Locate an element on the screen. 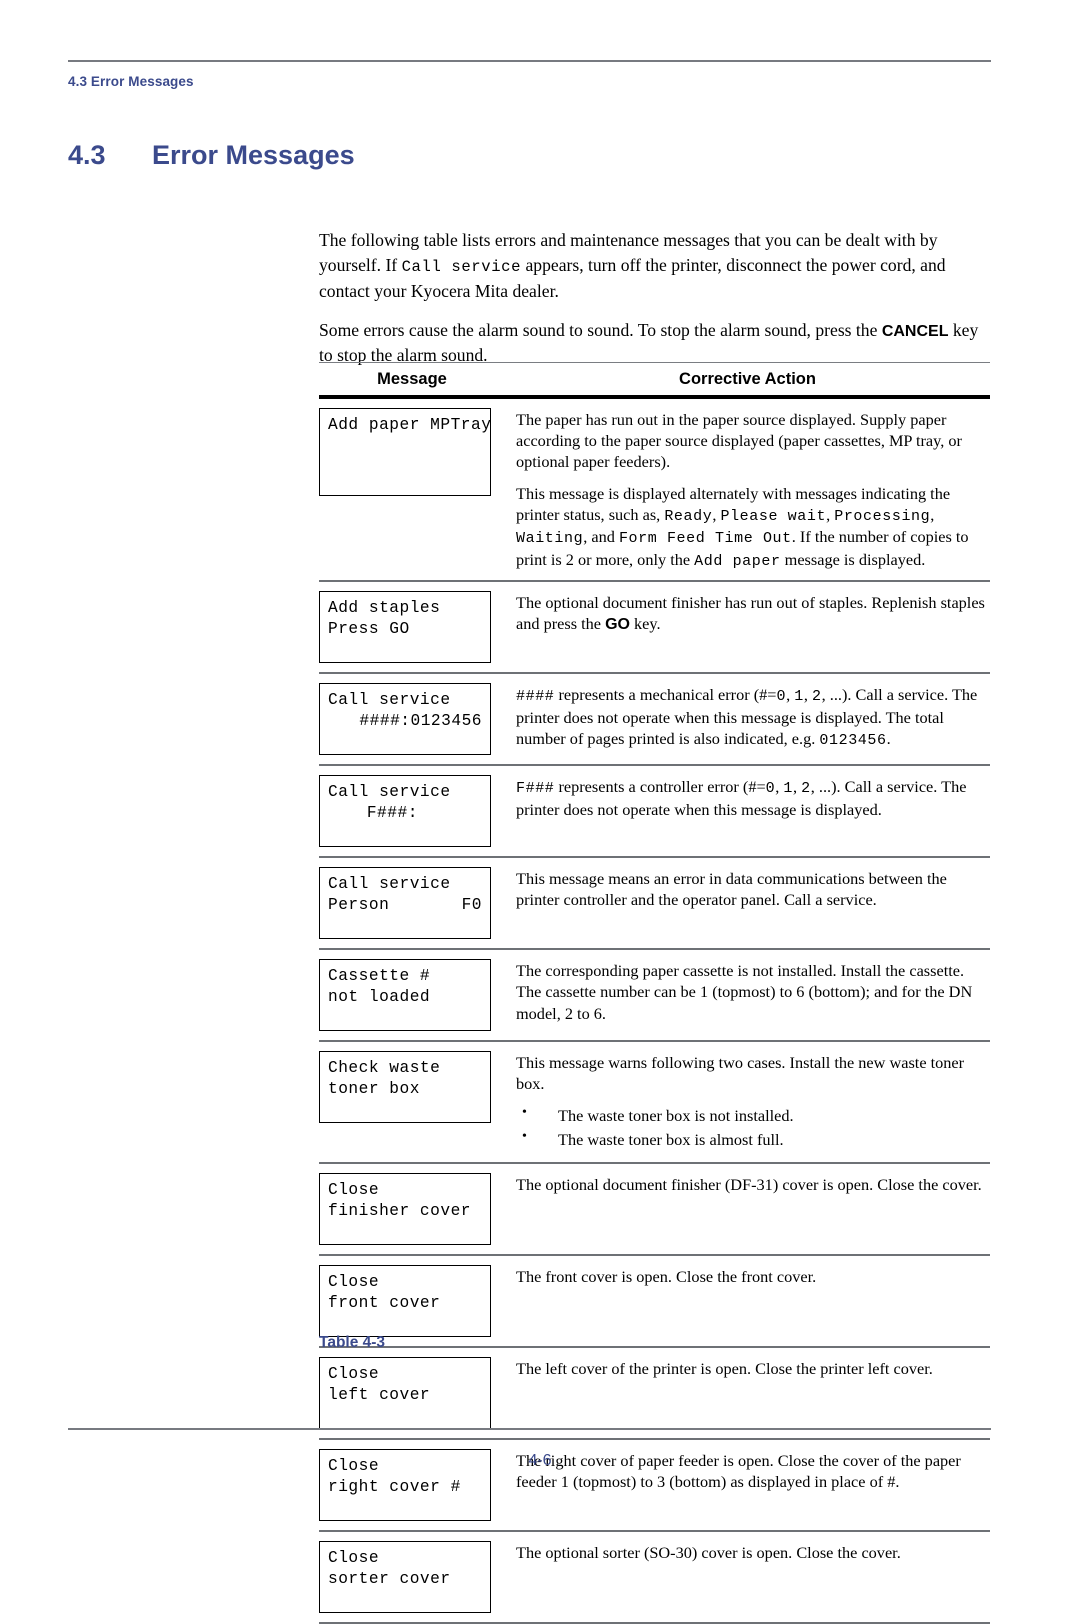 The width and height of the screenshot is (1080, 1624). inline-code-waiting: Waiting is located at coordinates (550, 539).